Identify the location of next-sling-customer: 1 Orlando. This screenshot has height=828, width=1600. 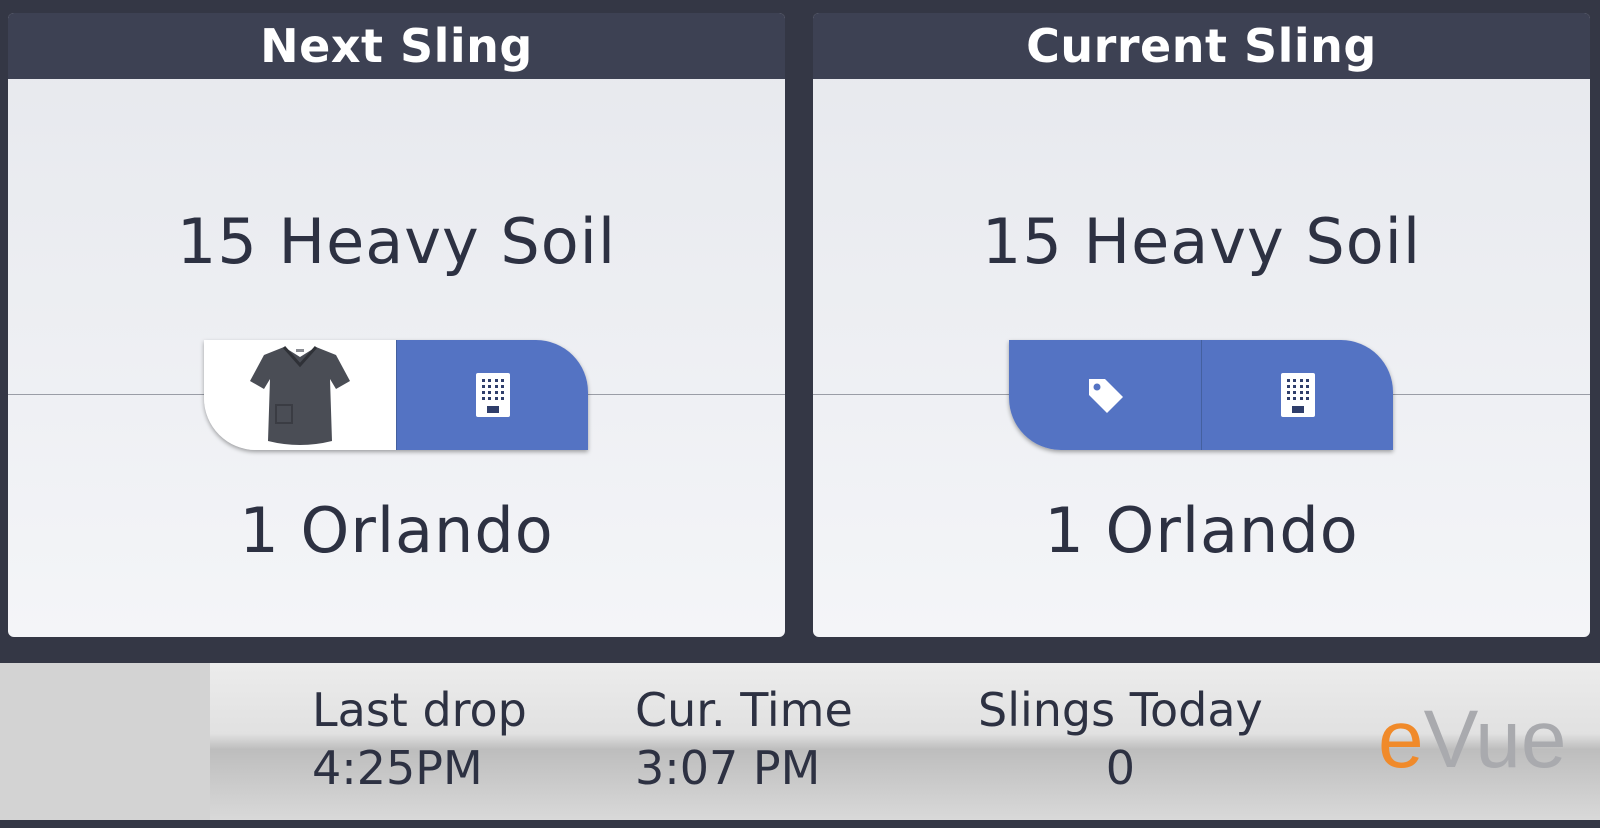
(396, 530).